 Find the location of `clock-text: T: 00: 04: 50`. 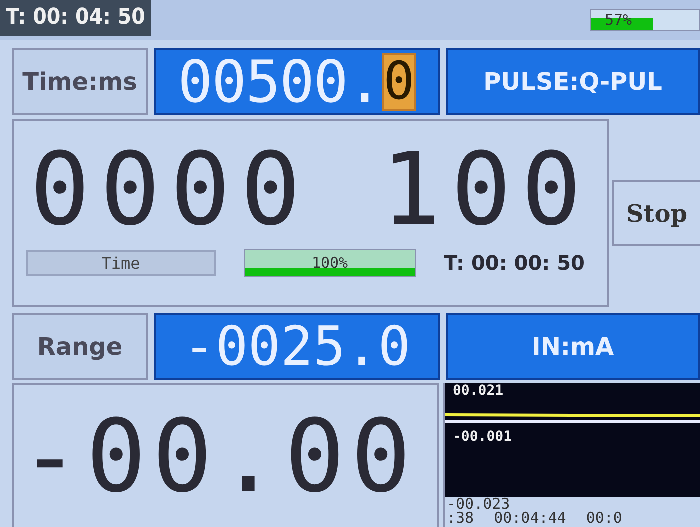

clock-text: T: 00: 04: 50 is located at coordinates (76, 18).